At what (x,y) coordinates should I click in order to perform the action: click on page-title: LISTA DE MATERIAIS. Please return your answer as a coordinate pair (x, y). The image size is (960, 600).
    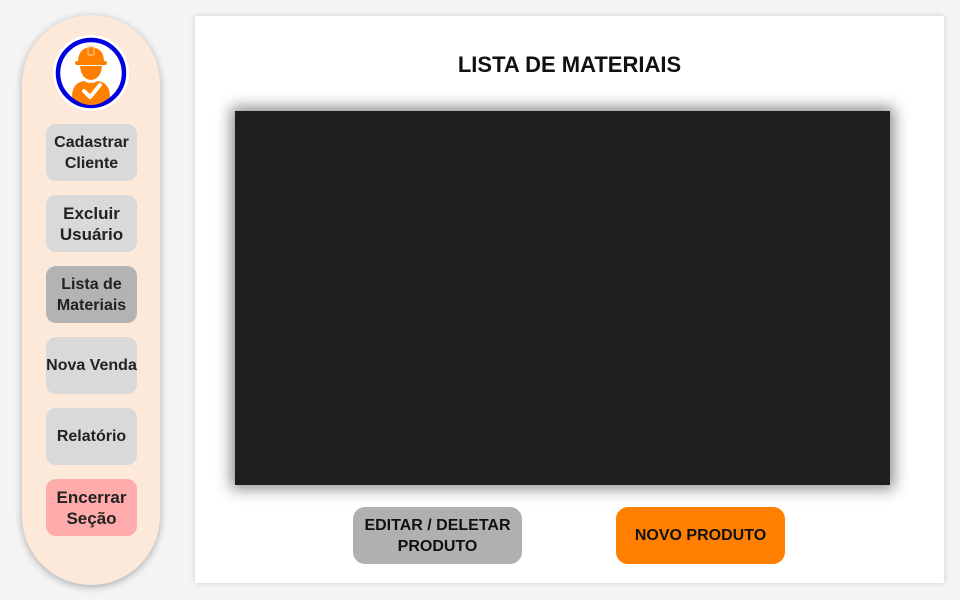
    Looking at the image, I should click on (569, 64).